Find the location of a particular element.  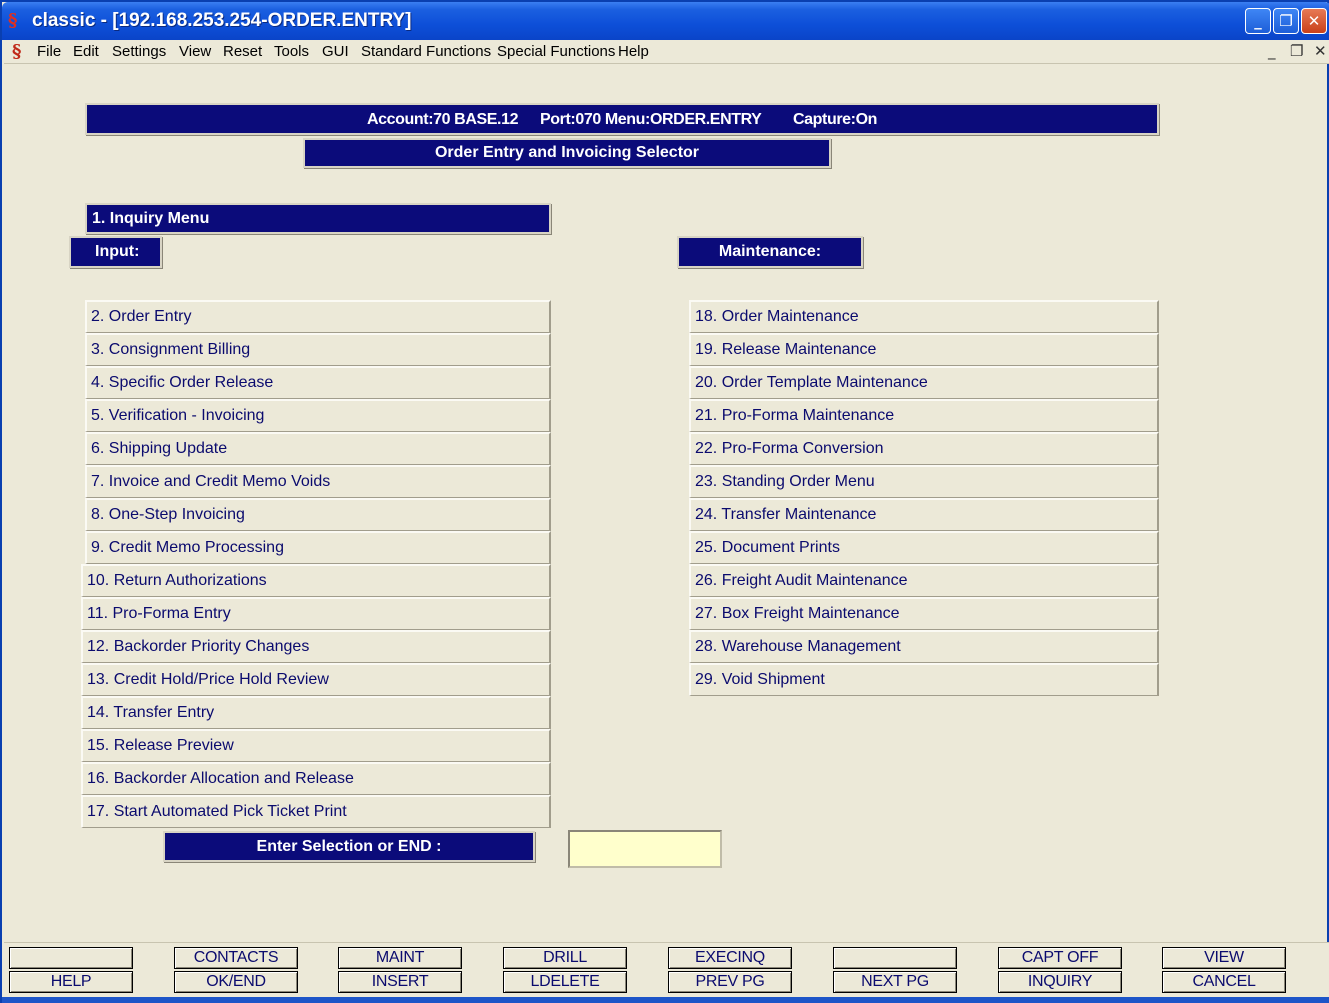

app-menu-icon: § is located at coordinates (16, 51).